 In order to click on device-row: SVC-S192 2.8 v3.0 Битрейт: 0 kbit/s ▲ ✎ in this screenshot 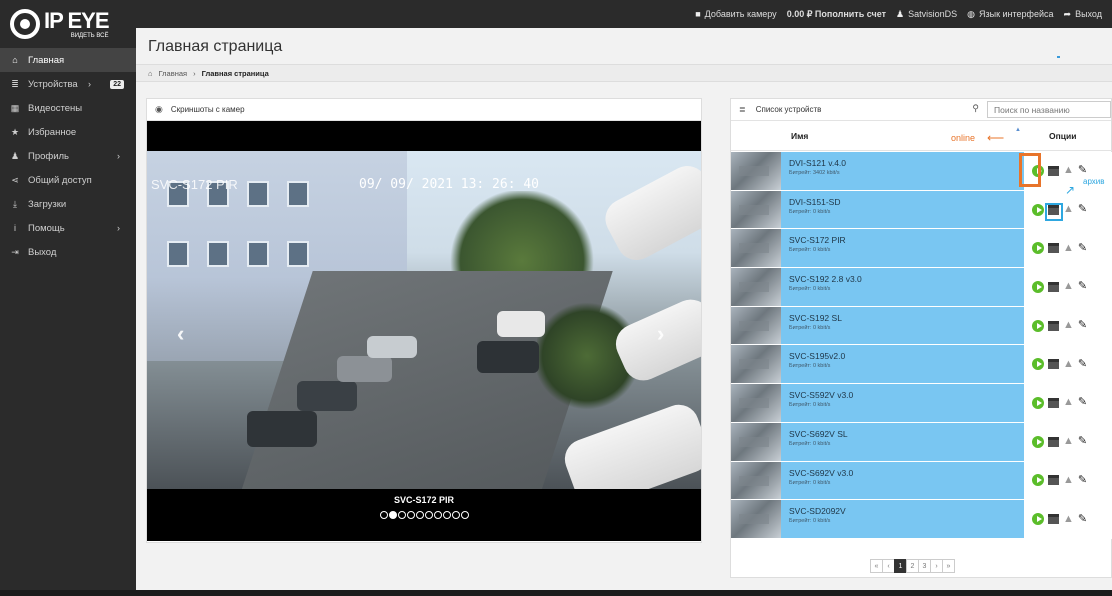, I will do `click(921, 287)`.